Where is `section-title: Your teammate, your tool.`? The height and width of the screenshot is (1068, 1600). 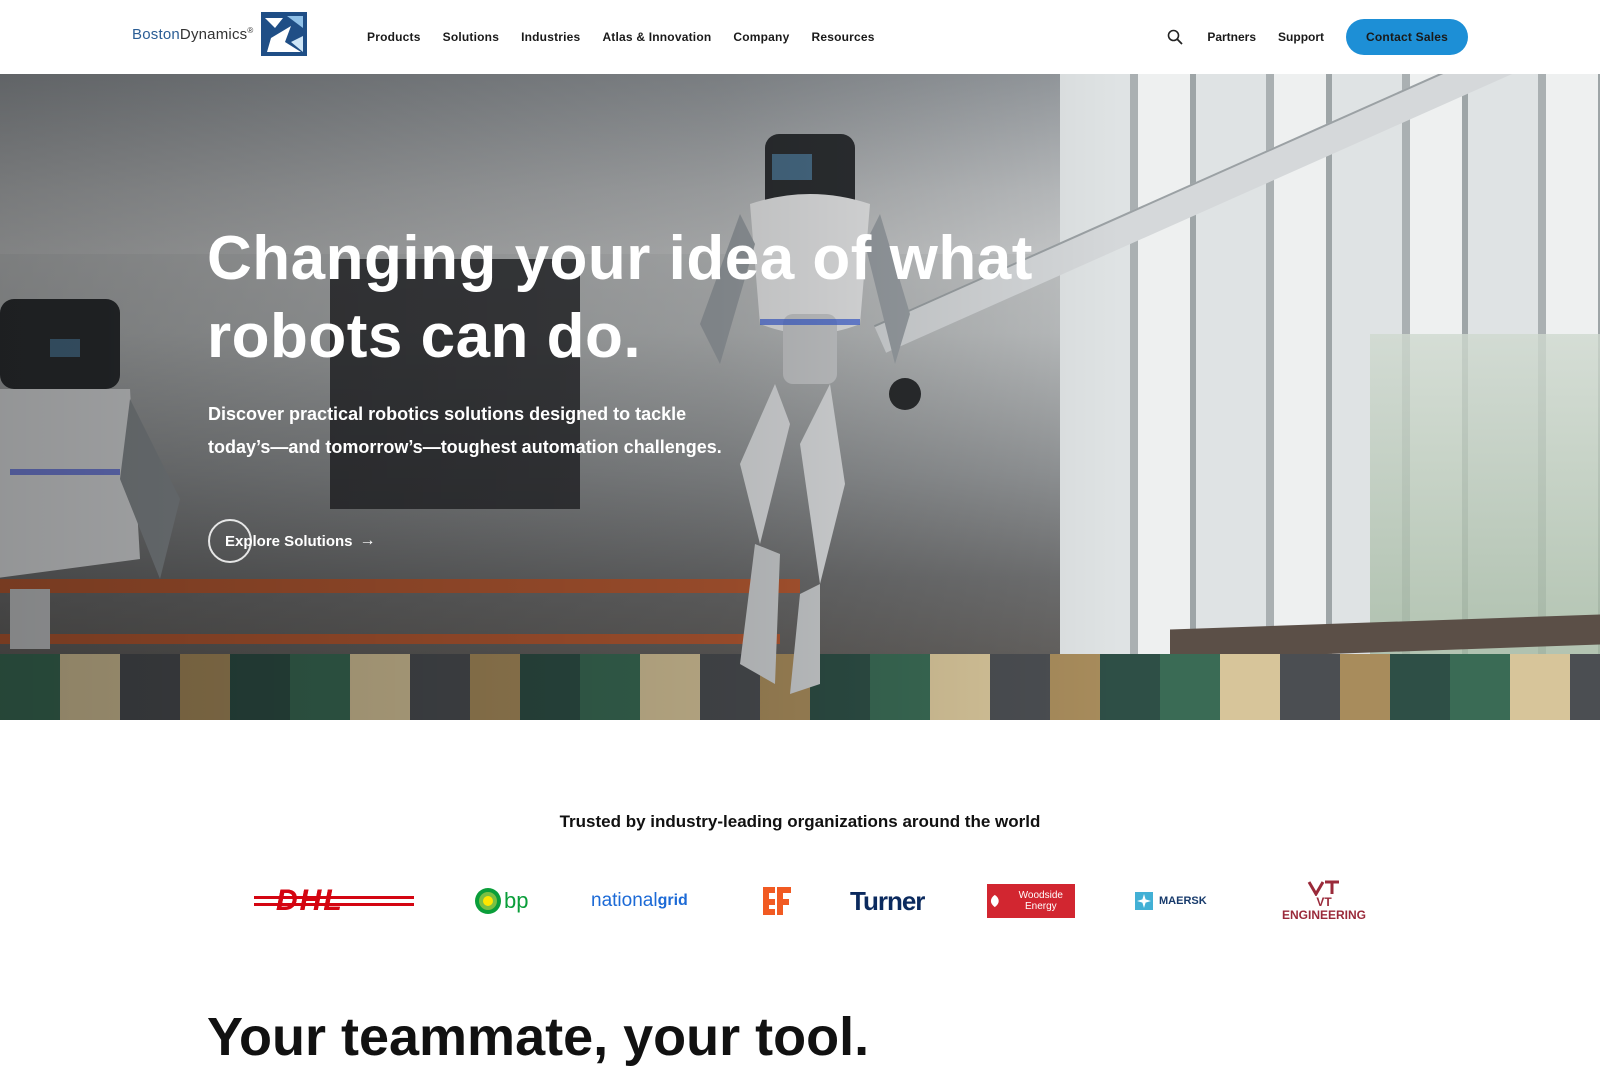 section-title: Your teammate, your tool. is located at coordinates (538, 1037).